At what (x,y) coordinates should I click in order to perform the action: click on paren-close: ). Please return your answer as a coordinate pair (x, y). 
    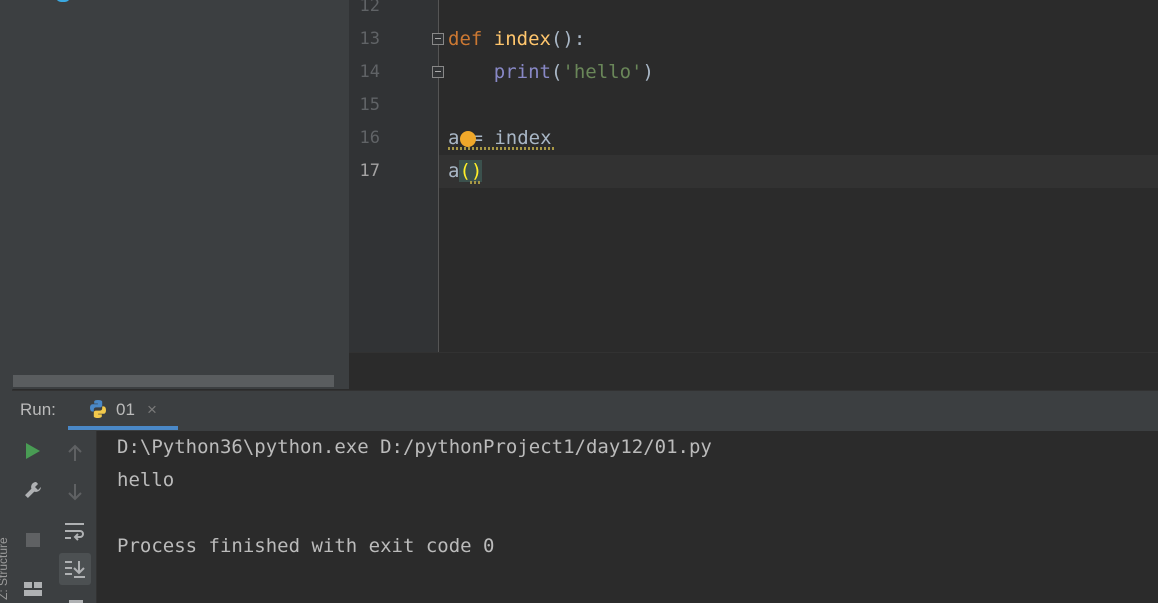
    Looking at the image, I should click on (648, 72).